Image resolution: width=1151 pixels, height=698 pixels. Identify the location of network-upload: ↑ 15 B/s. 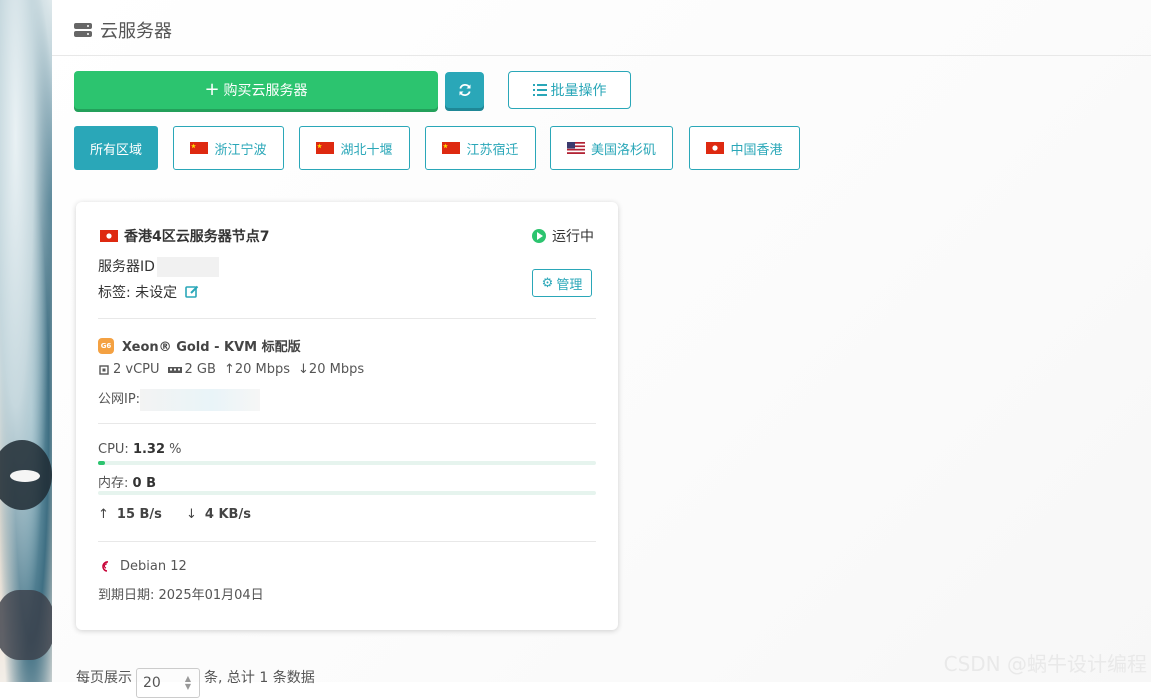
(130, 514).